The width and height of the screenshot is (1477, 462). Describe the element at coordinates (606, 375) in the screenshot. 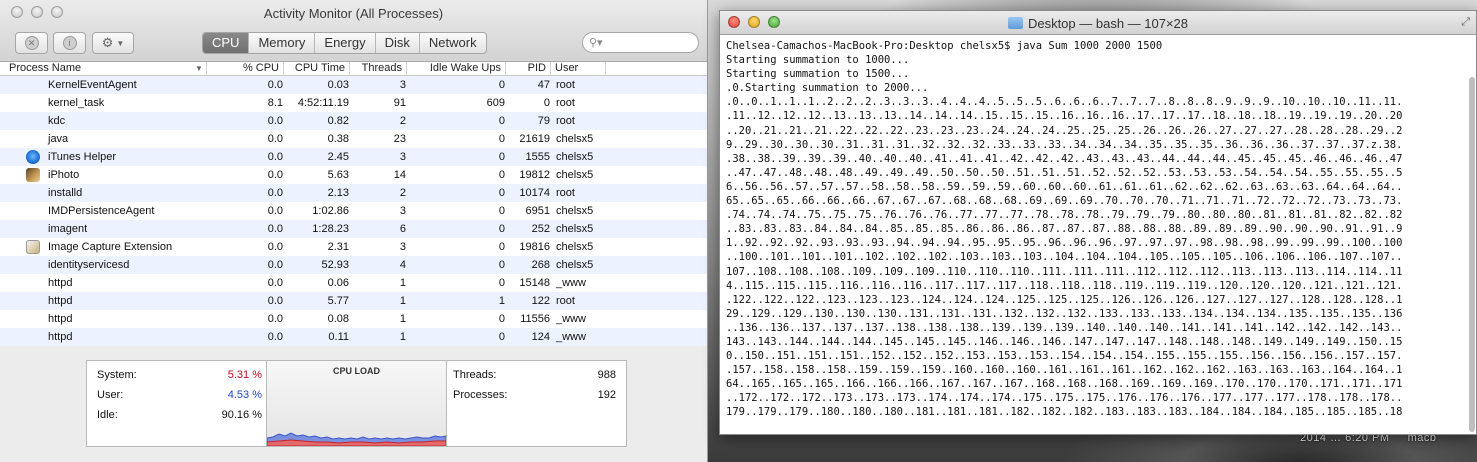

I see `stat-threads-value: 988` at that location.